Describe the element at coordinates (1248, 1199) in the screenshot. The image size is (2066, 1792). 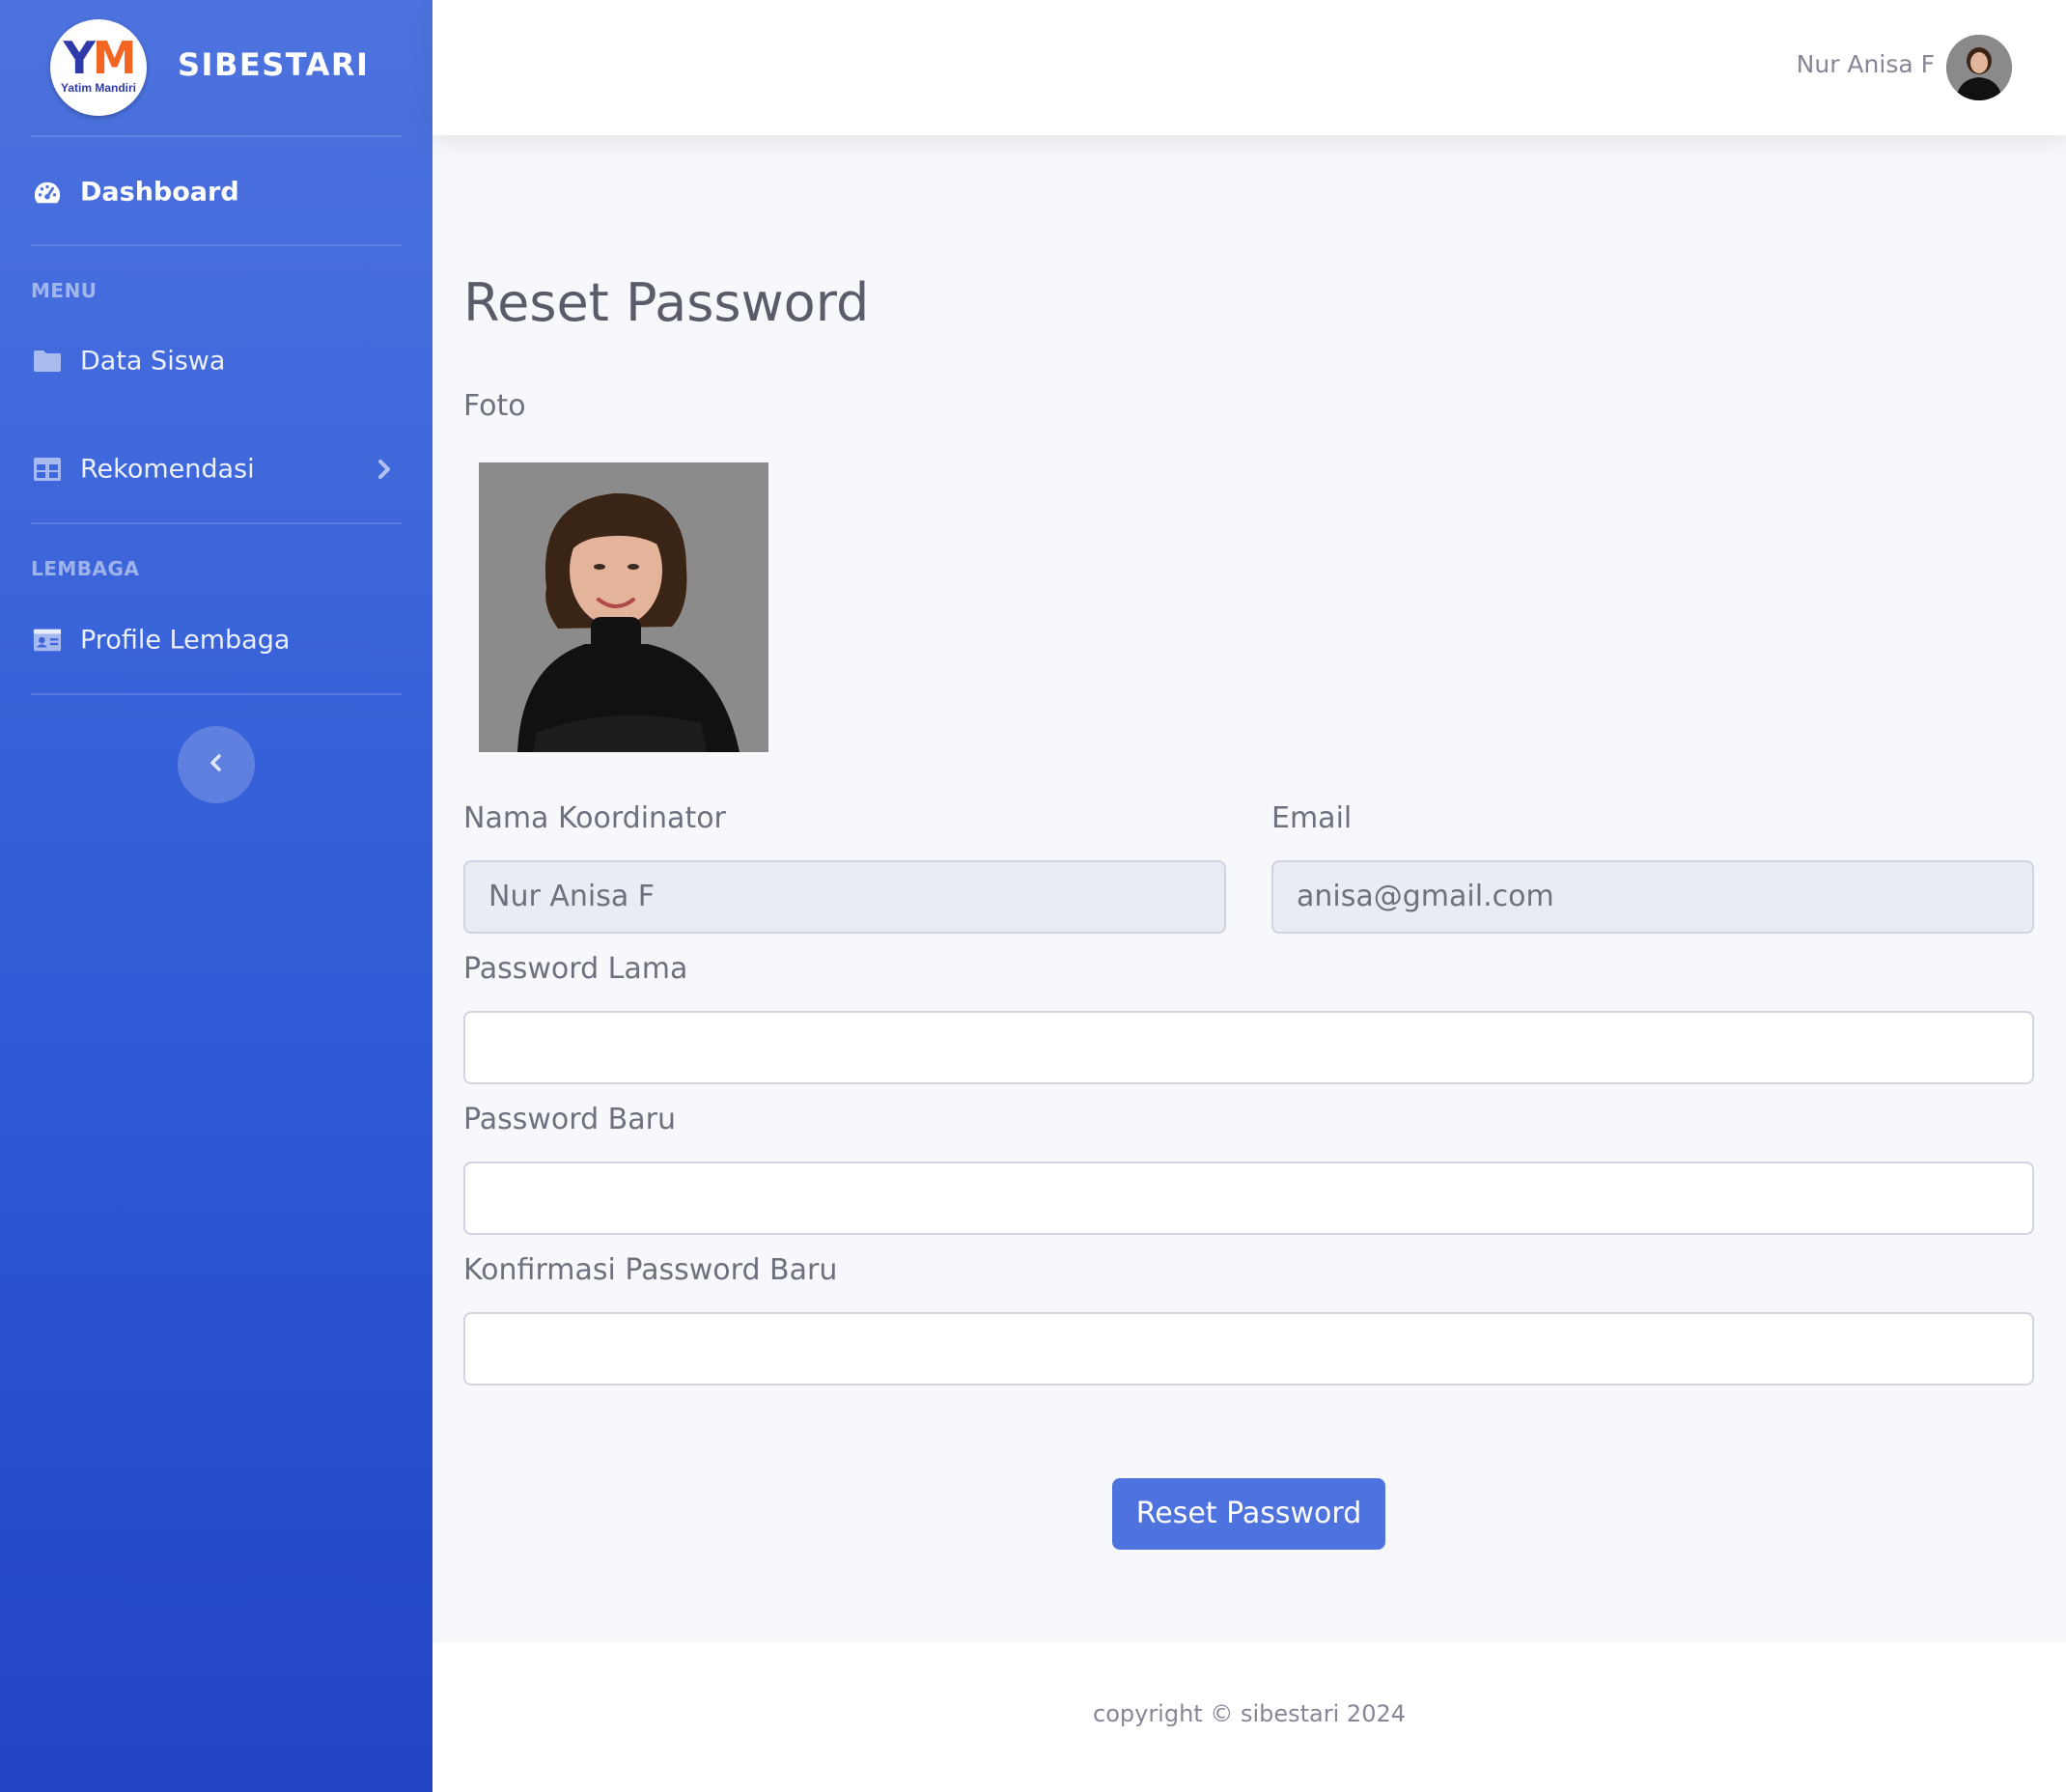
I see `new-password-input` at that location.